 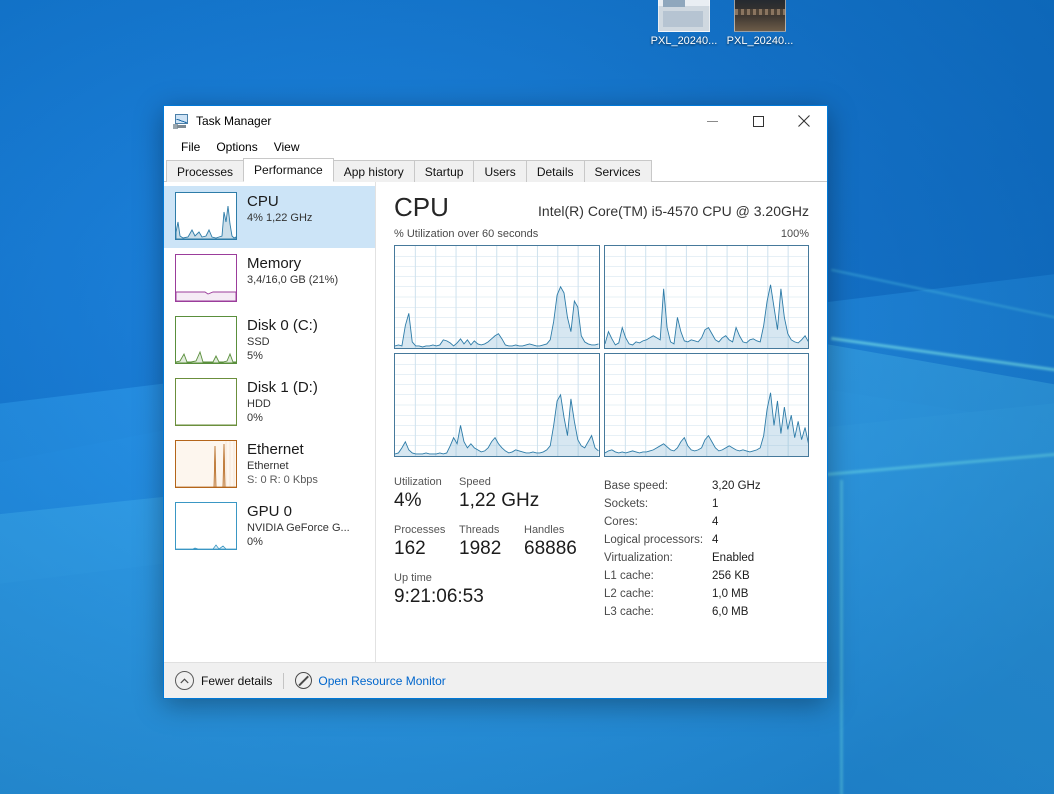 What do you see at coordinates (475, 482) in the screenshot?
I see `stat-label: Speed` at bounding box center [475, 482].